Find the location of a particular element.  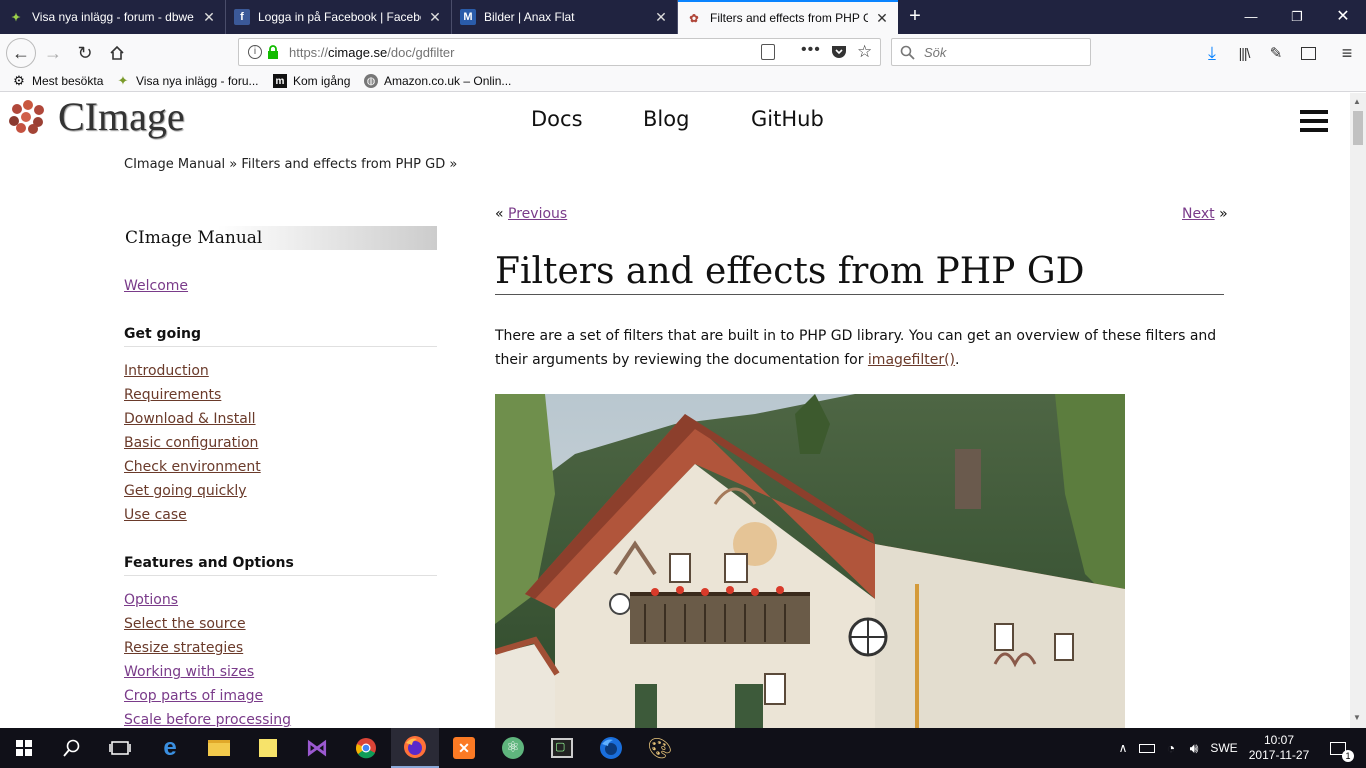

scroll-up-arrow-icon: ▲ is located at coordinates (1357, 101).